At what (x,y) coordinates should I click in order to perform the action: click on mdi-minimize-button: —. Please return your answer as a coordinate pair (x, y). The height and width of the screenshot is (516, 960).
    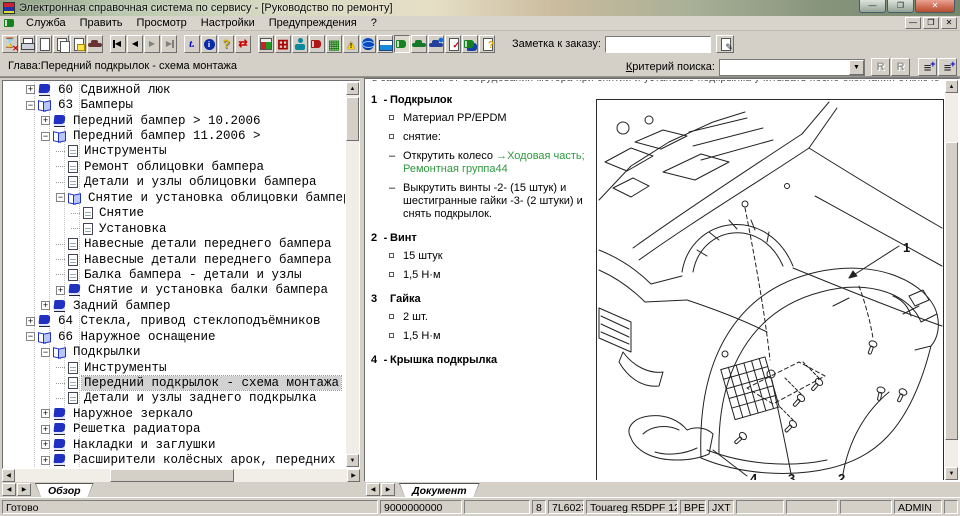
    Looking at the image, I should click on (913, 23).